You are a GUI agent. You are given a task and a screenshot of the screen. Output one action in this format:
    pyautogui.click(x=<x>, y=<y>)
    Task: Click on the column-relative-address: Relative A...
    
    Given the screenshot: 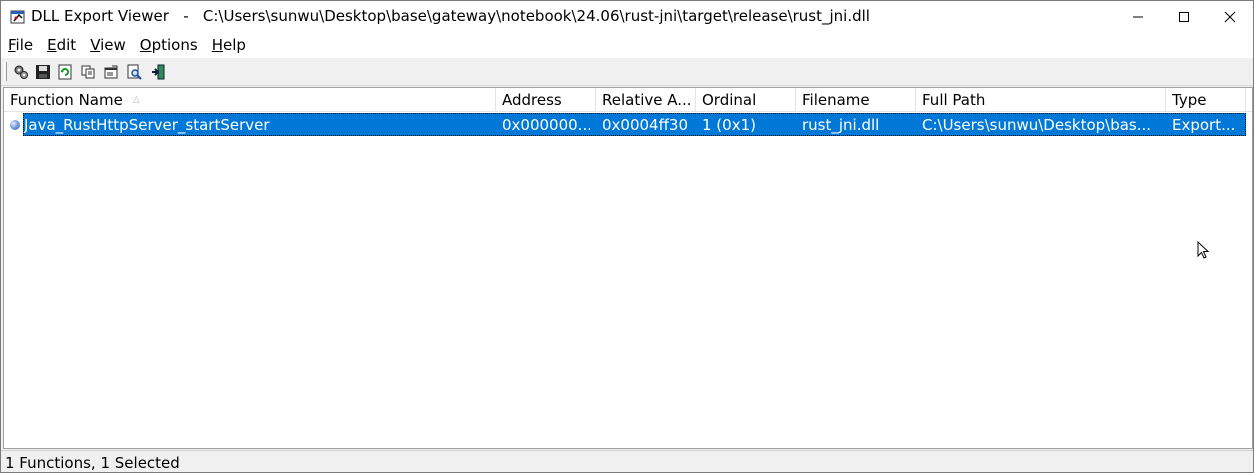 What is the action you would take?
    pyautogui.click(x=646, y=100)
    